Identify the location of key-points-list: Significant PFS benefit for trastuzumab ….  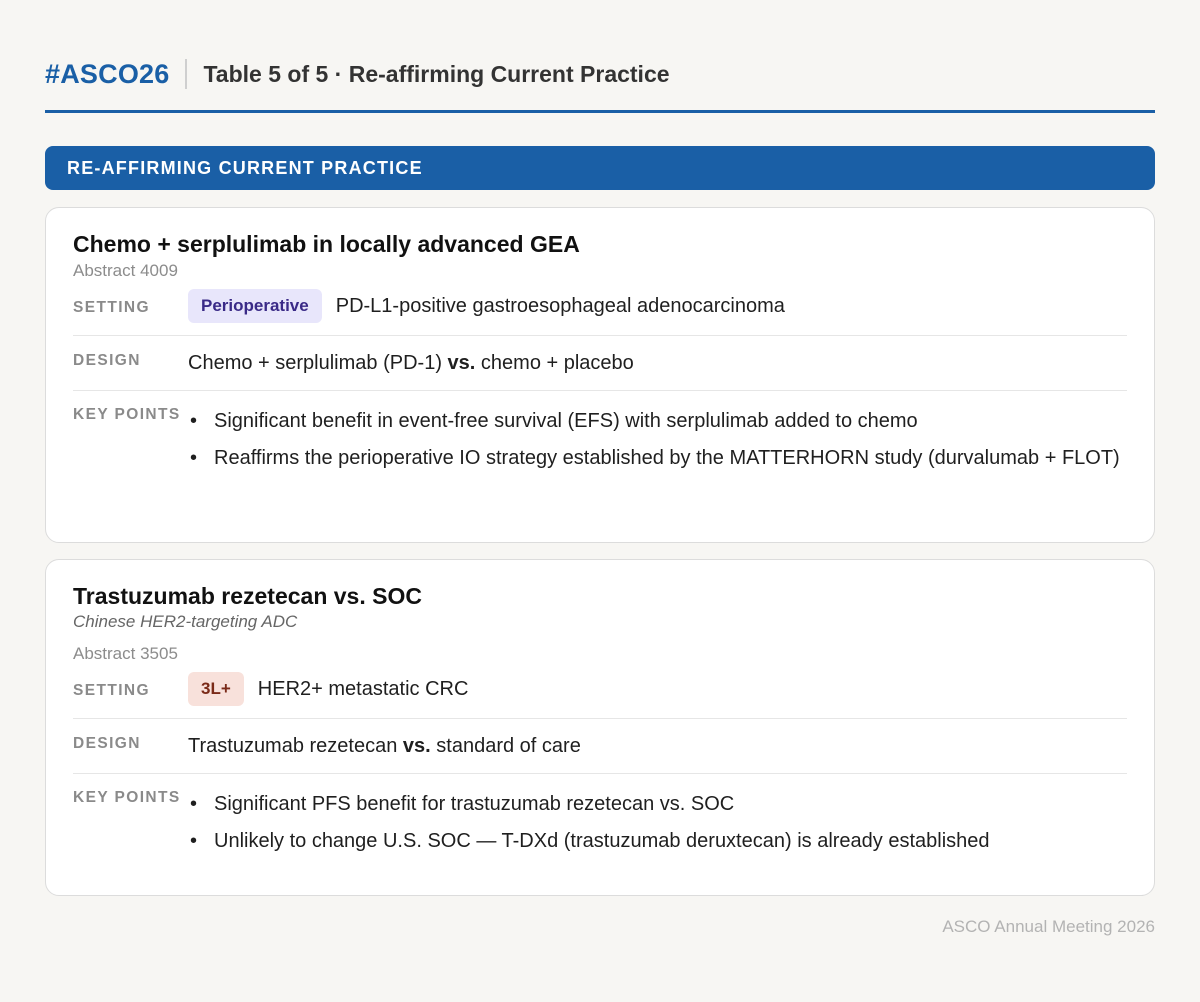
(589, 825).